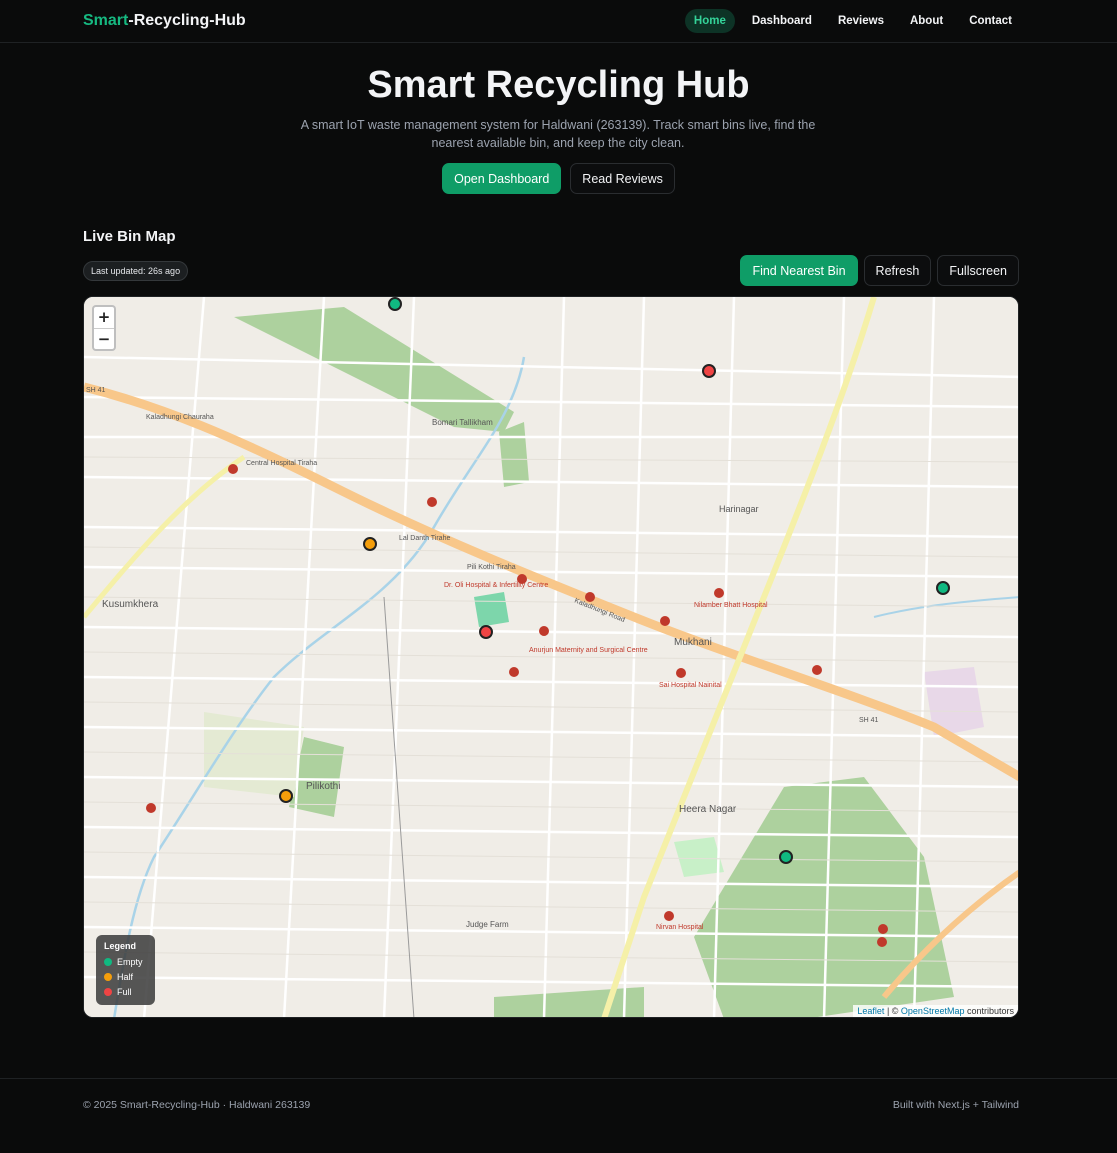 This screenshot has width=1117, height=1153. I want to click on read-reviews-button: Read Reviews, so click(622, 178).